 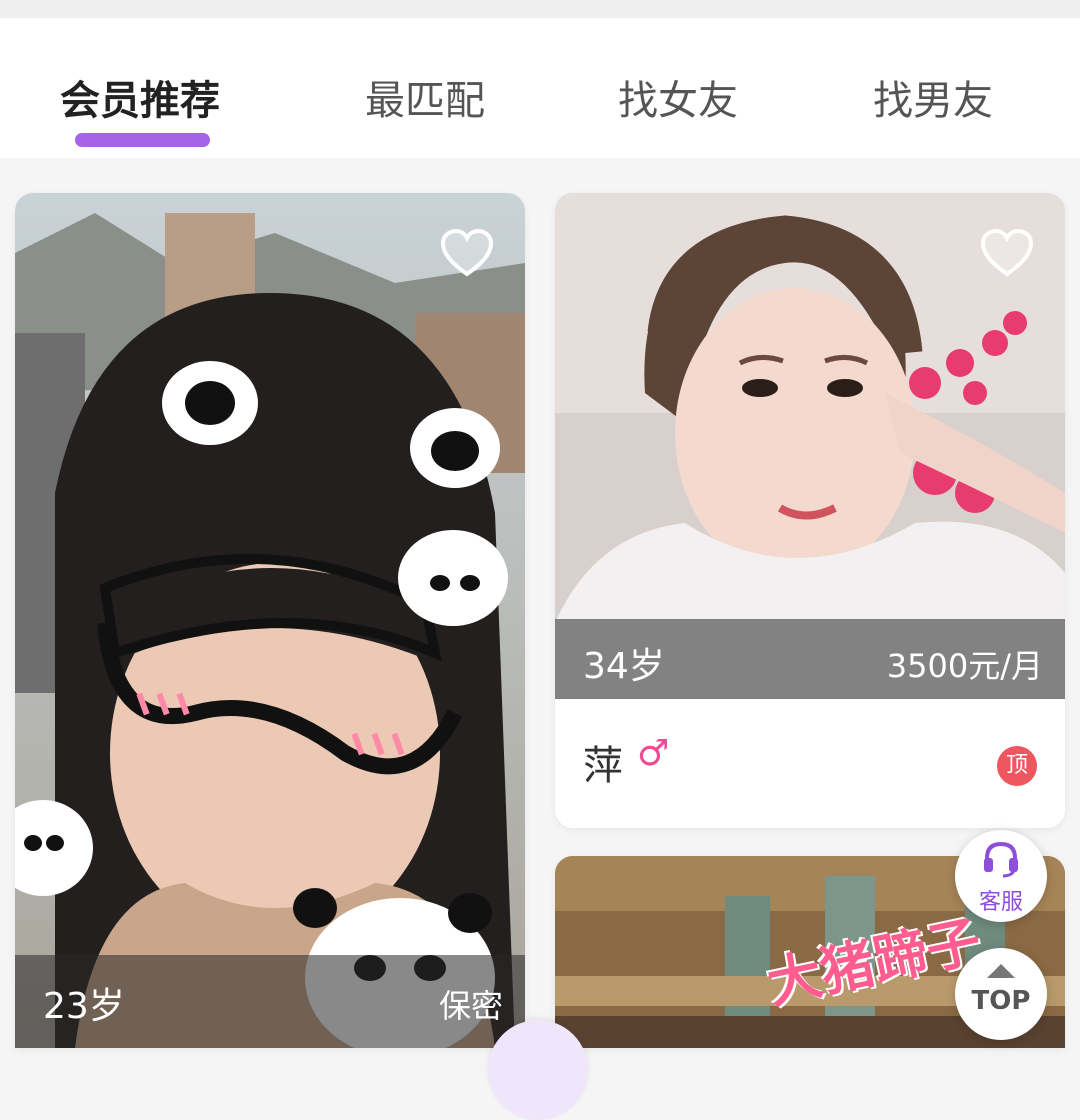 I want to click on bottom-action-button, so click(x=538, y=1070).